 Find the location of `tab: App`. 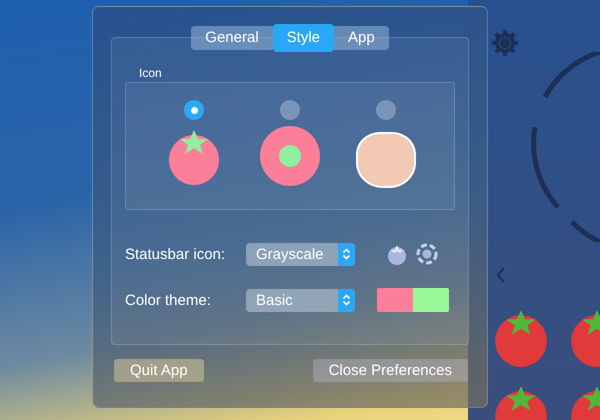

tab: App is located at coordinates (361, 38).